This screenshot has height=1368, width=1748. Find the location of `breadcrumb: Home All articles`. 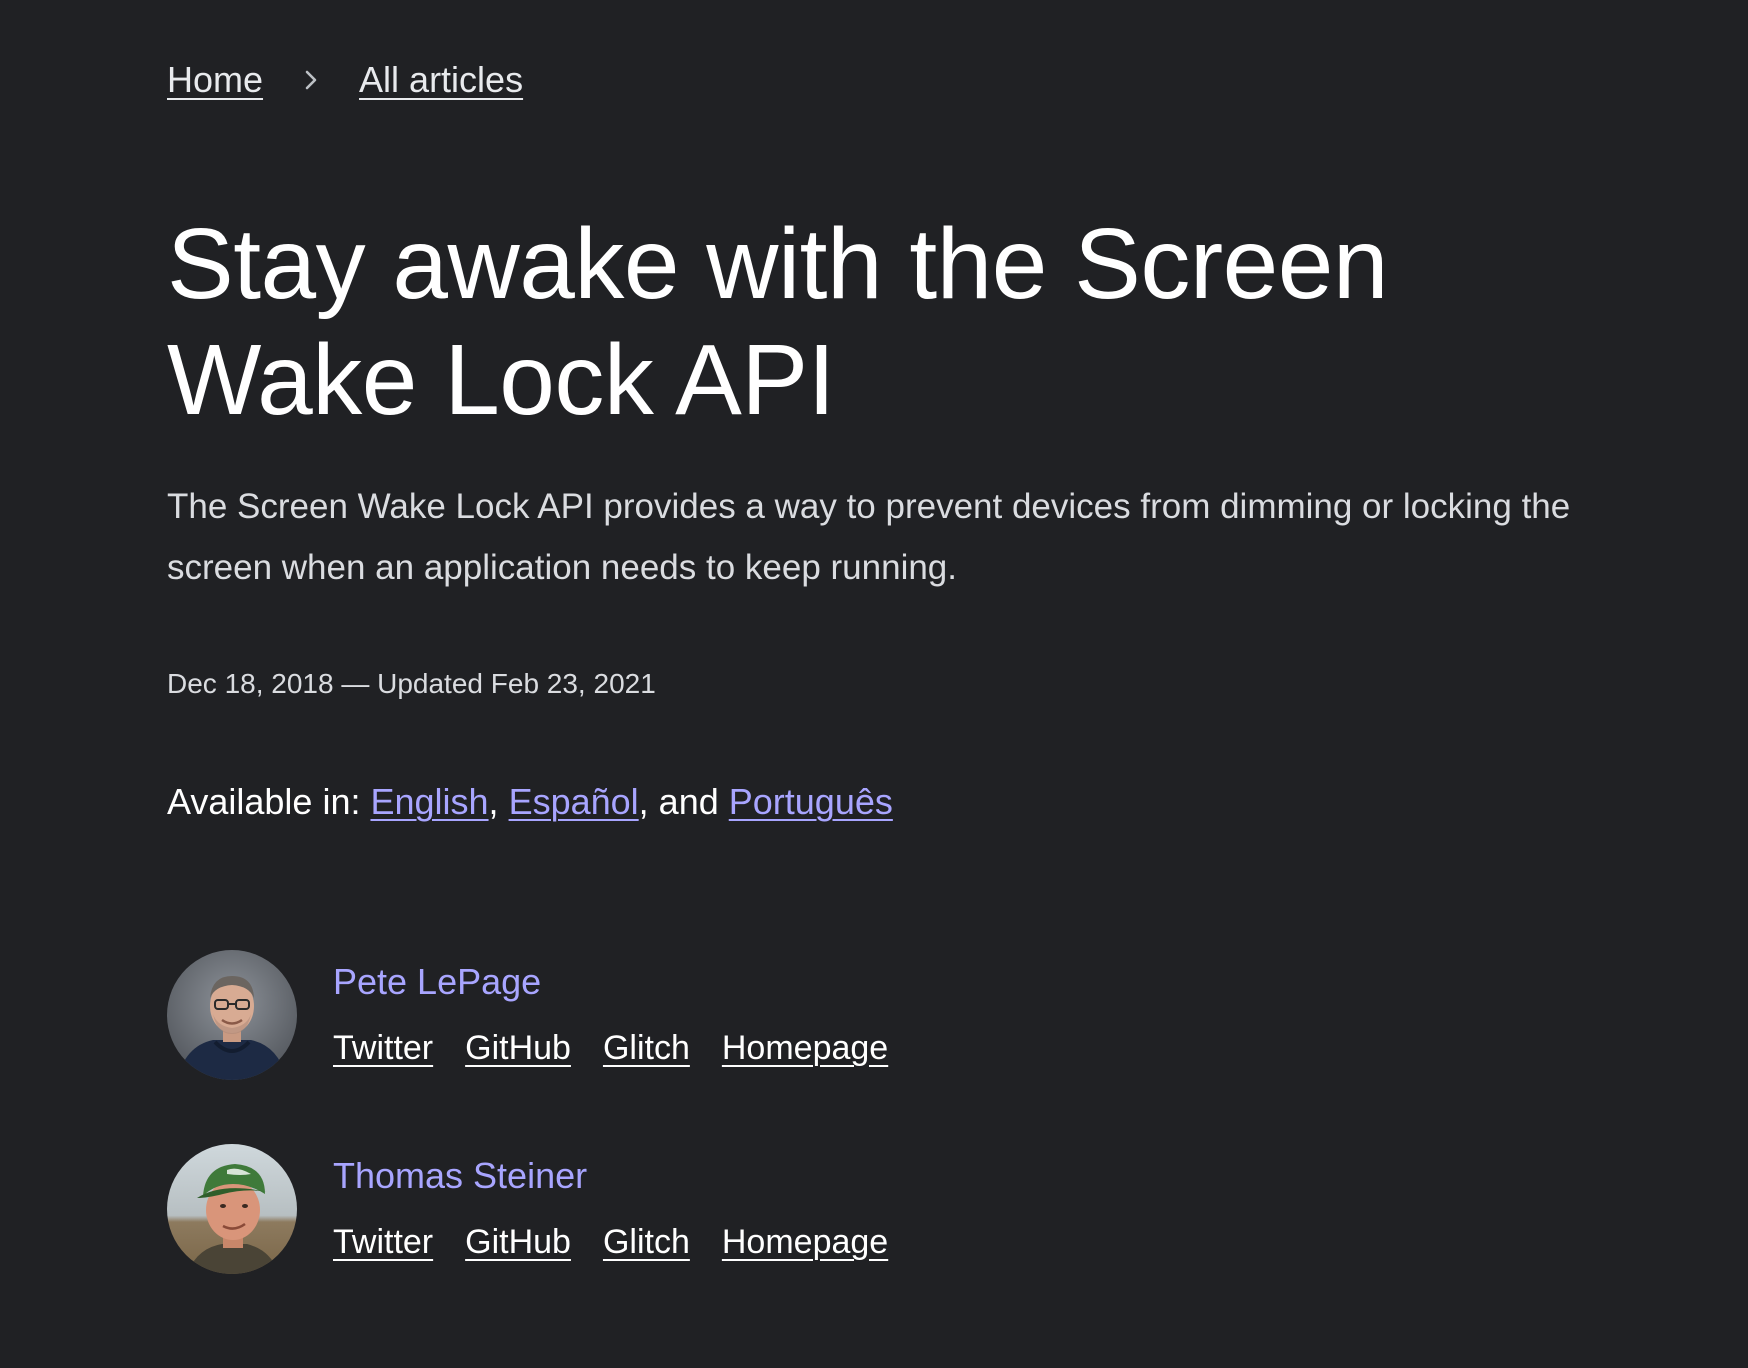

breadcrumb: Home All articles is located at coordinates (345, 80).